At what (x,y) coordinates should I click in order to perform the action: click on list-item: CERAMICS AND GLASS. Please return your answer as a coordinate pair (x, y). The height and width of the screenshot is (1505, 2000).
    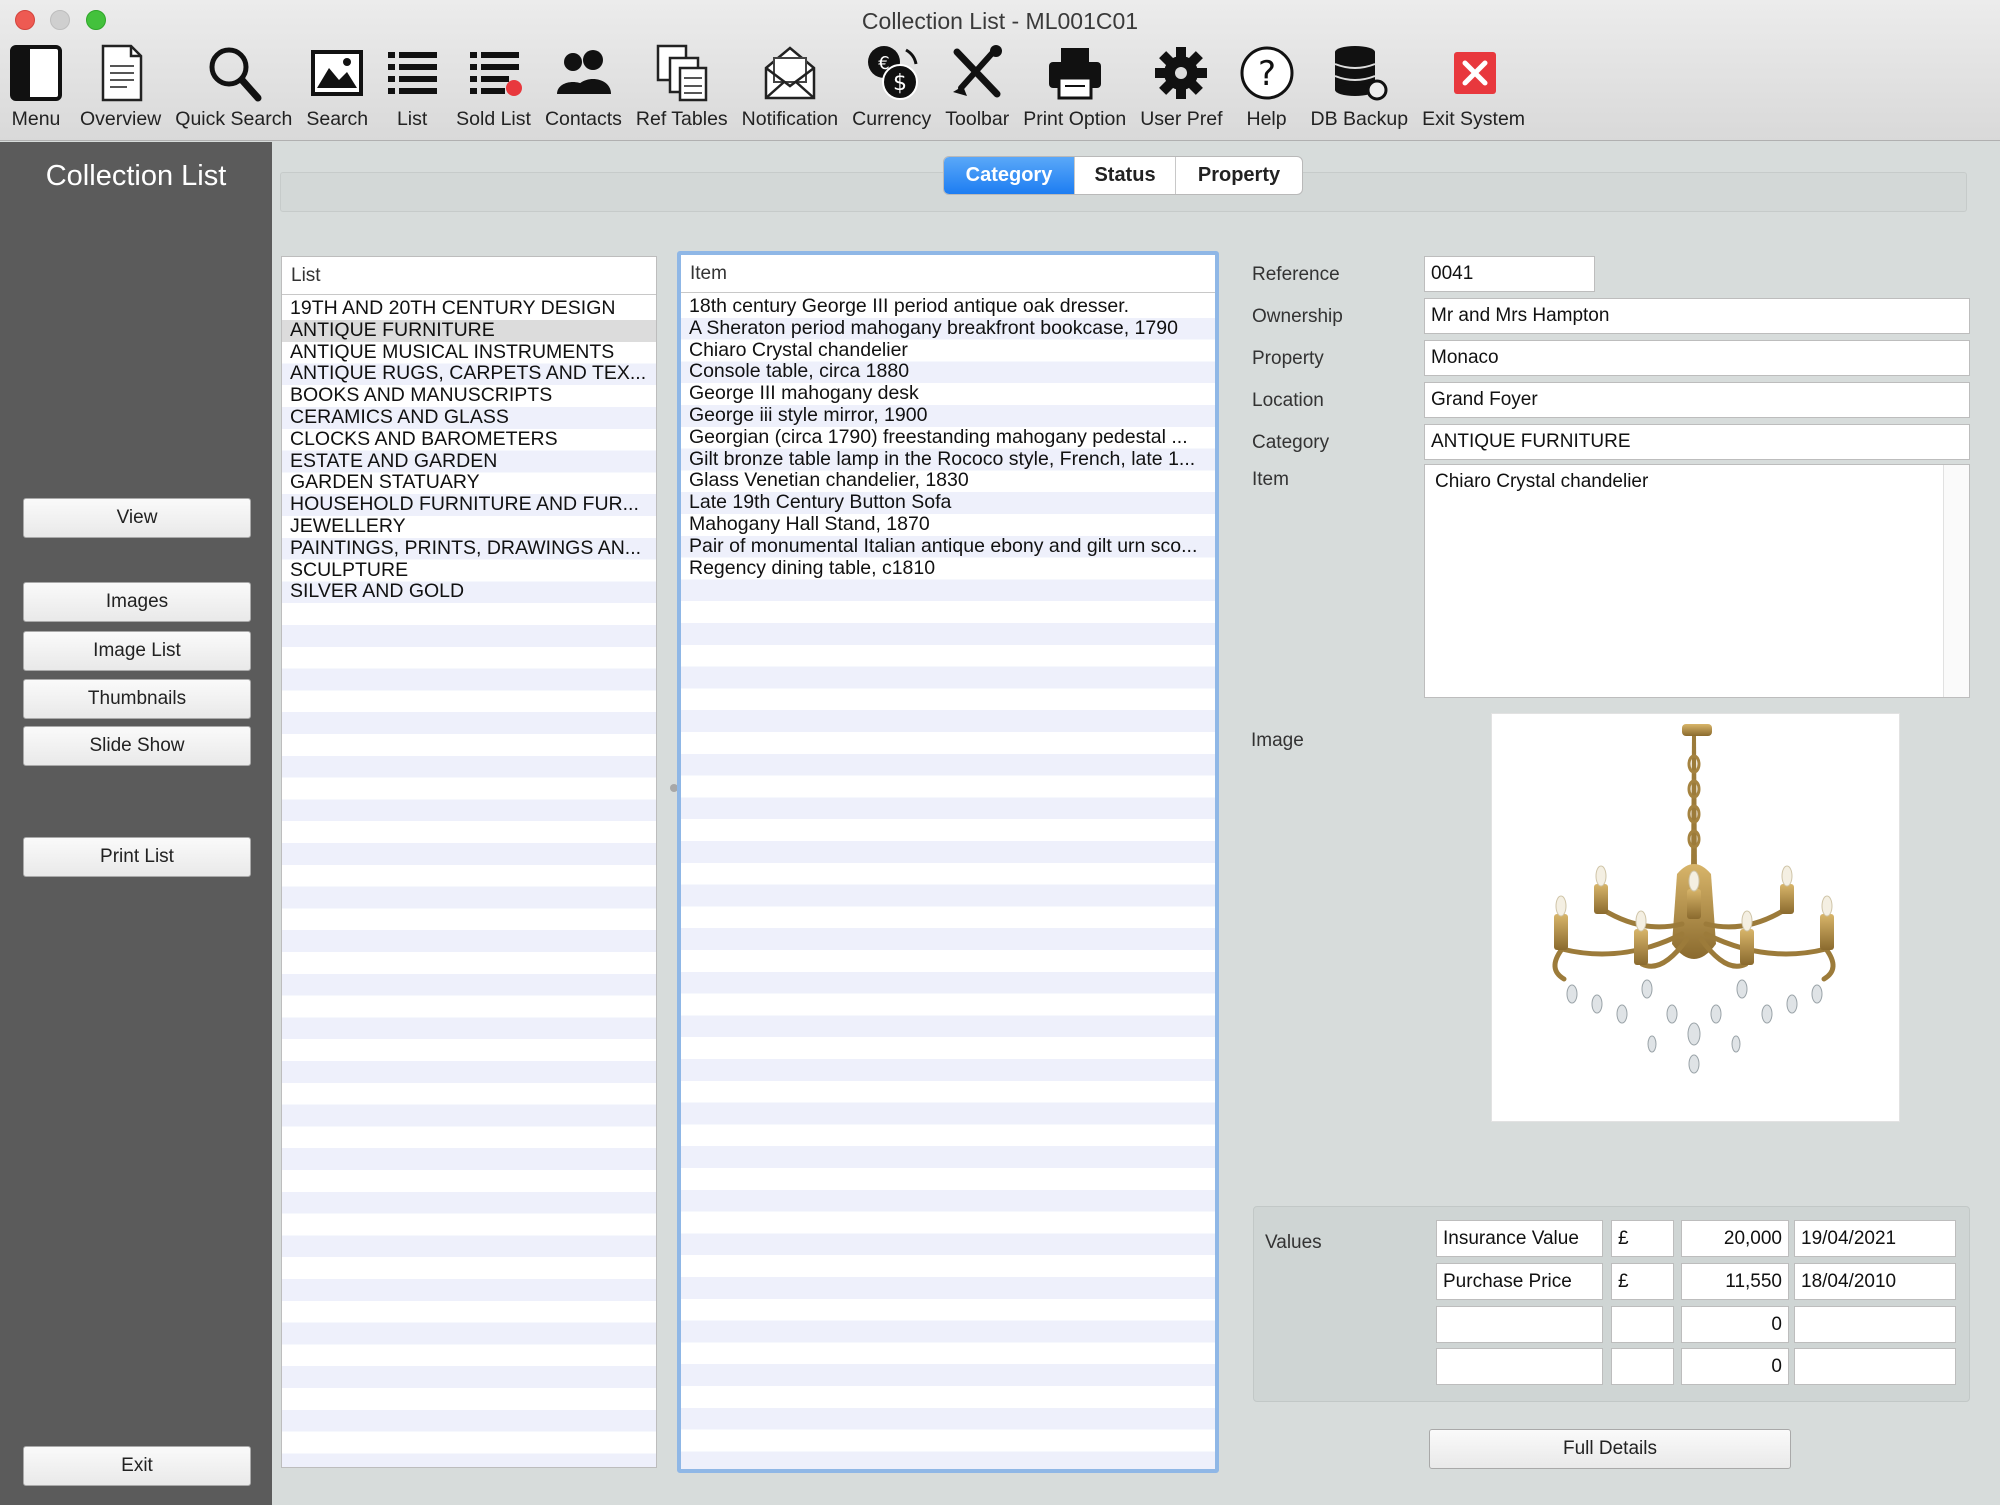
    Looking at the image, I should click on (469, 418).